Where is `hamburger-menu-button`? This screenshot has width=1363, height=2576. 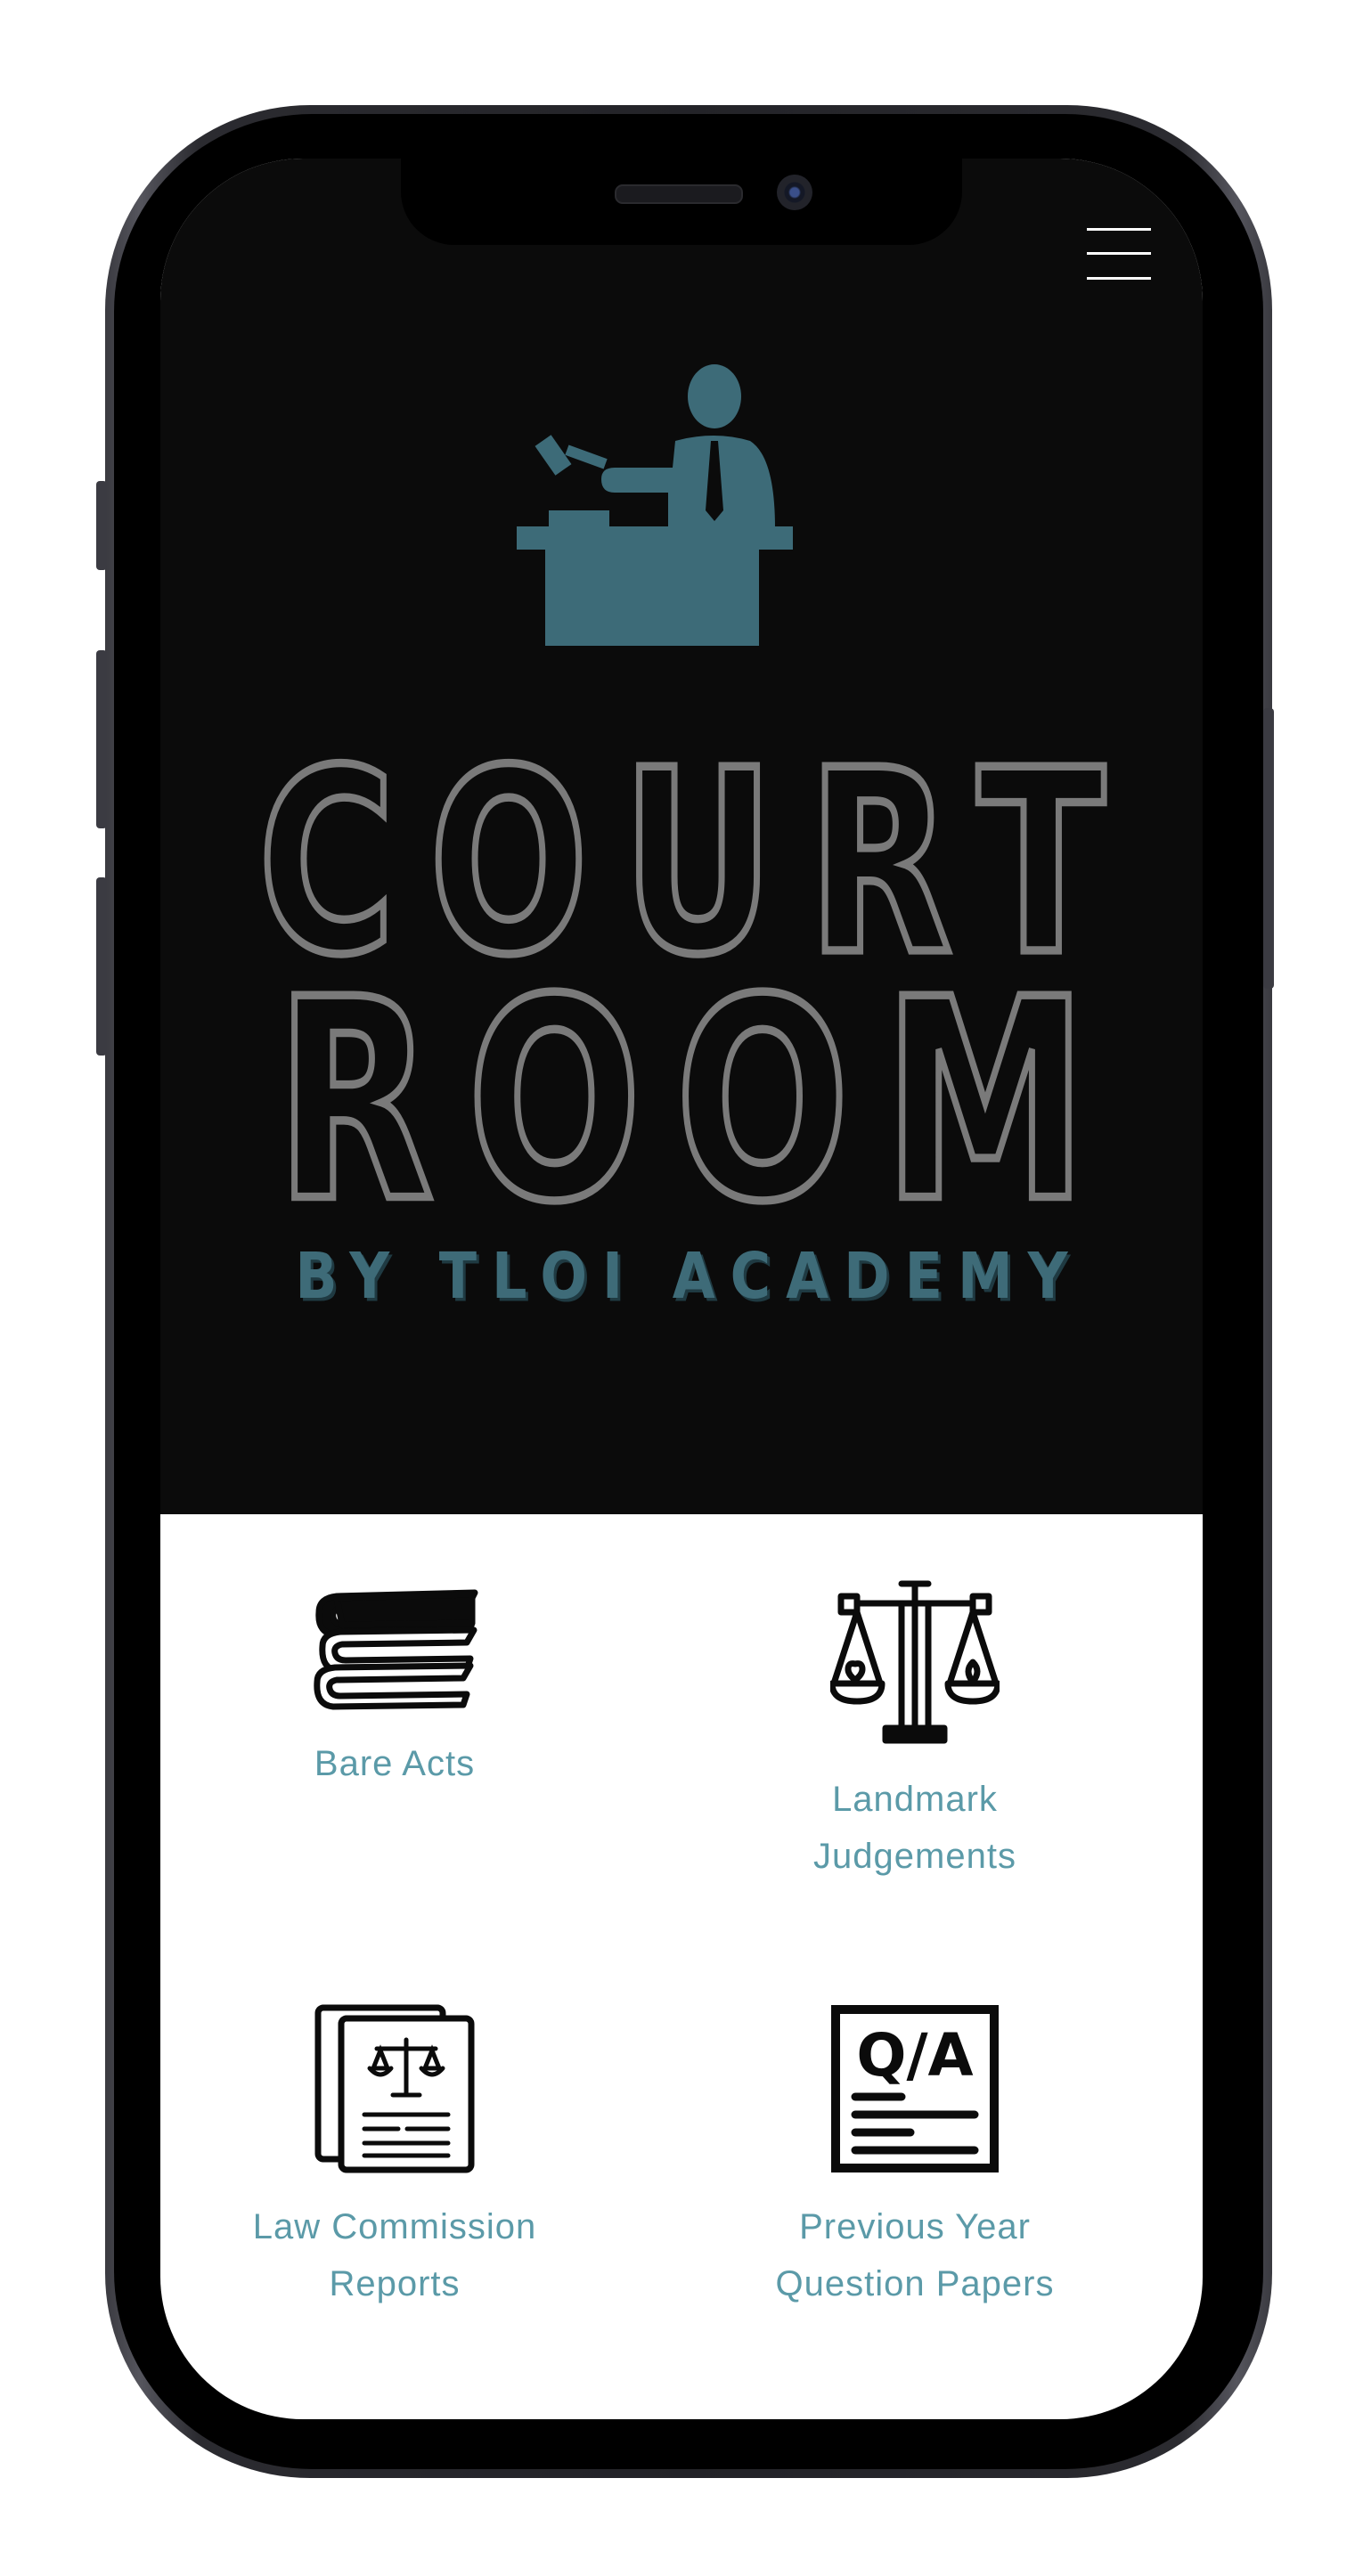 hamburger-menu-button is located at coordinates (1119, 254).